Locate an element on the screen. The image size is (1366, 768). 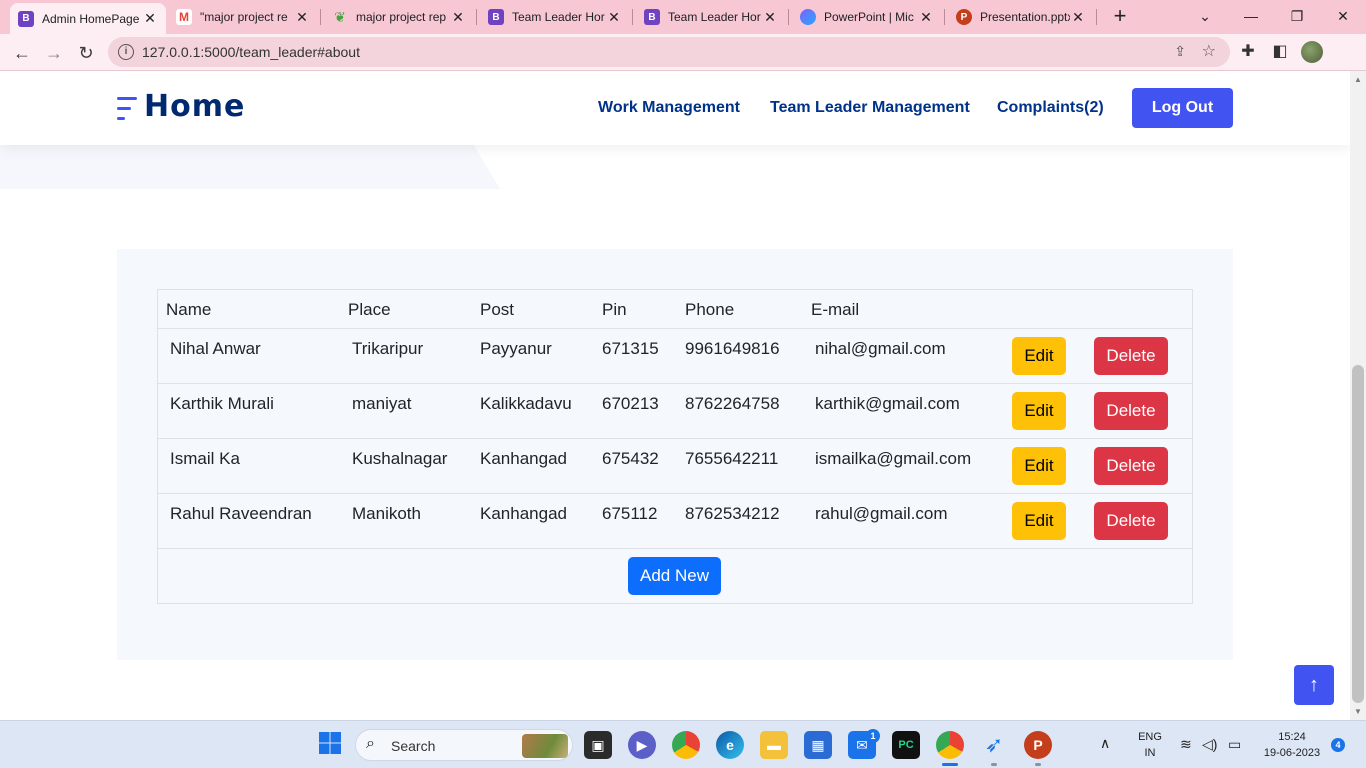
scrollbar-thumb is located at coordinates (1358, 534).